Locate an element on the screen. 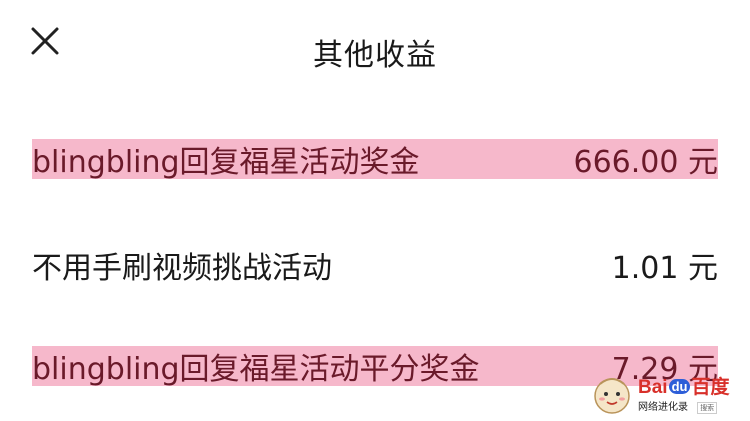  baidu-watermark: Bai du 百度 网络进化录 搜索 is located at coordinates (670, 394).